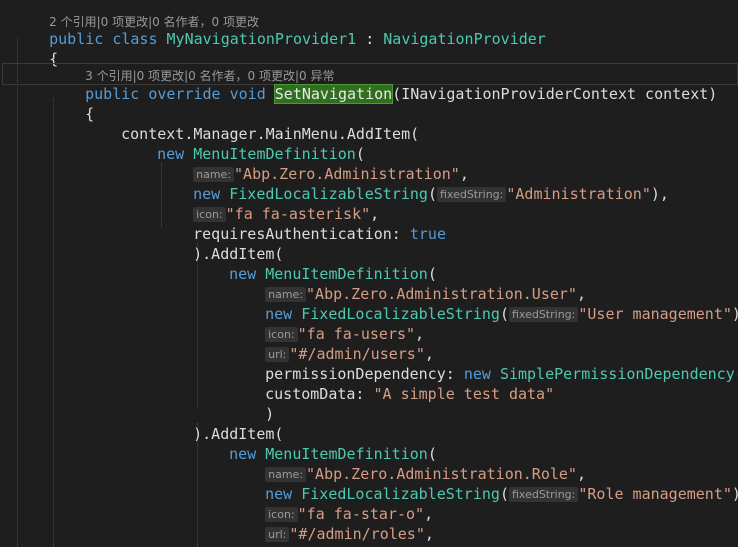 This screenshot has height=547, width=738. What do you see at coordinates (483, 463) in the screenshot?
I see `code-line-arg: name: "Abp.Zero.Administration.Role",` at bounding box center [483, 463].